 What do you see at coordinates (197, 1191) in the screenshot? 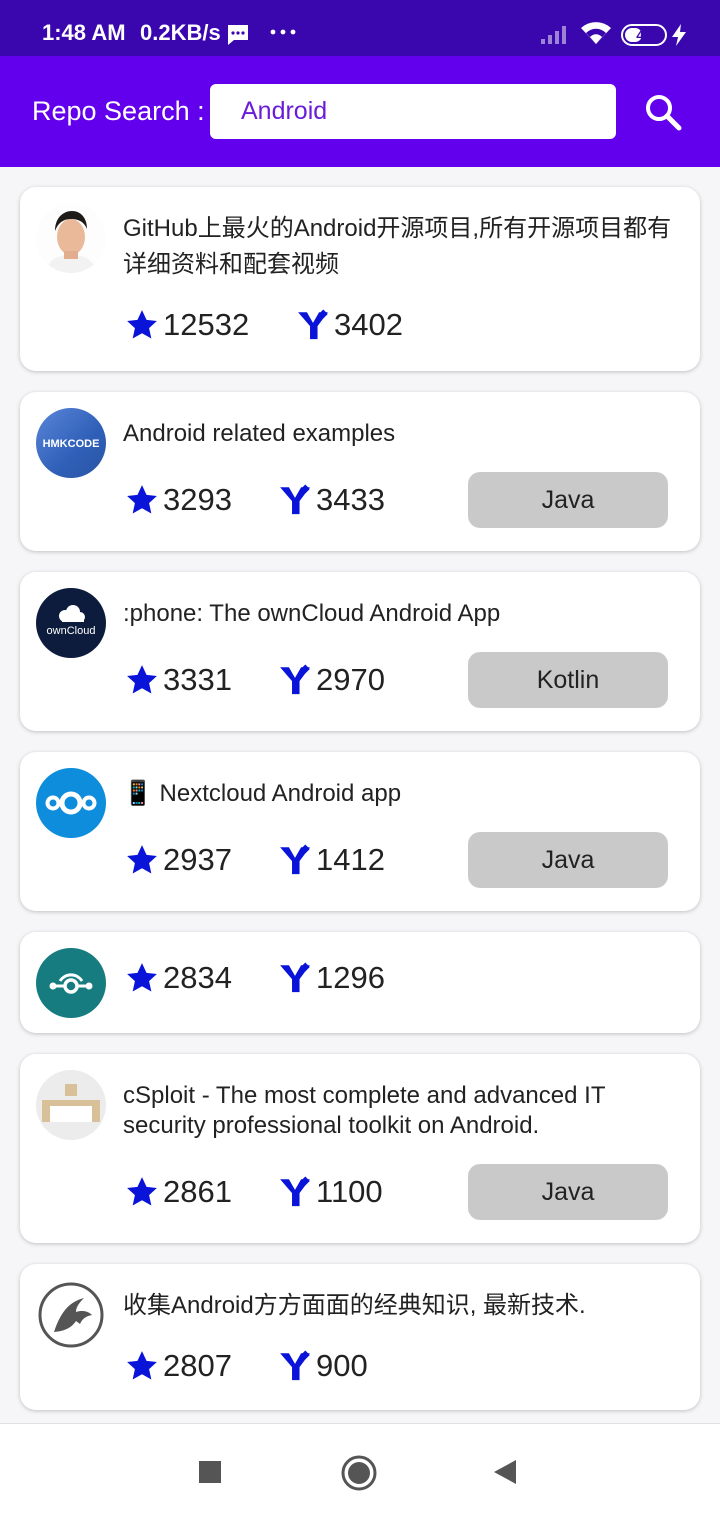
I see `star-count-value: 2861` at bounding box center [197, 1191].